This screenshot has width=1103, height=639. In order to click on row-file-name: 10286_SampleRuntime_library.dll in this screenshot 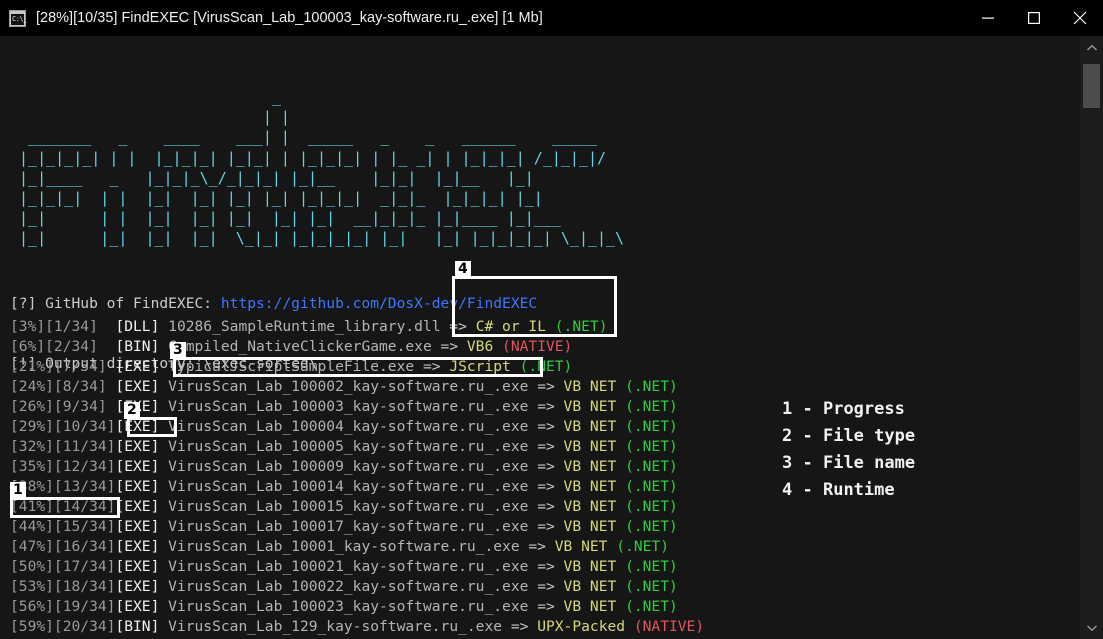, I will do `click(309, 326)`.